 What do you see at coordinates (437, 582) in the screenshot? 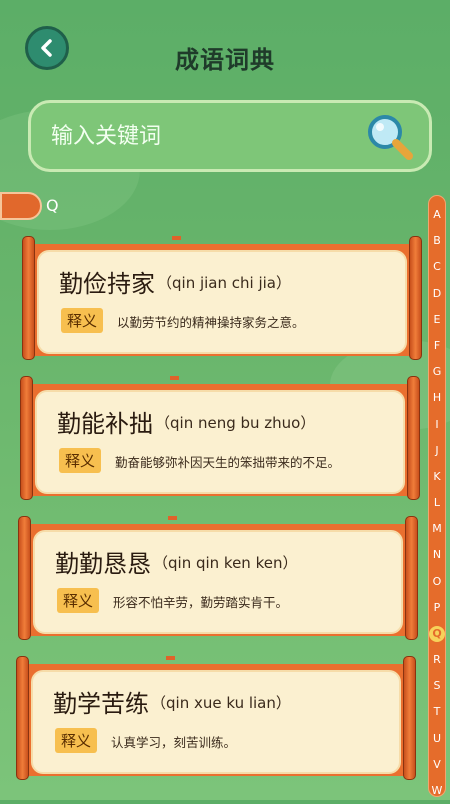
I see `alphabet-letter-o: O` at bounding box center [437, 582].